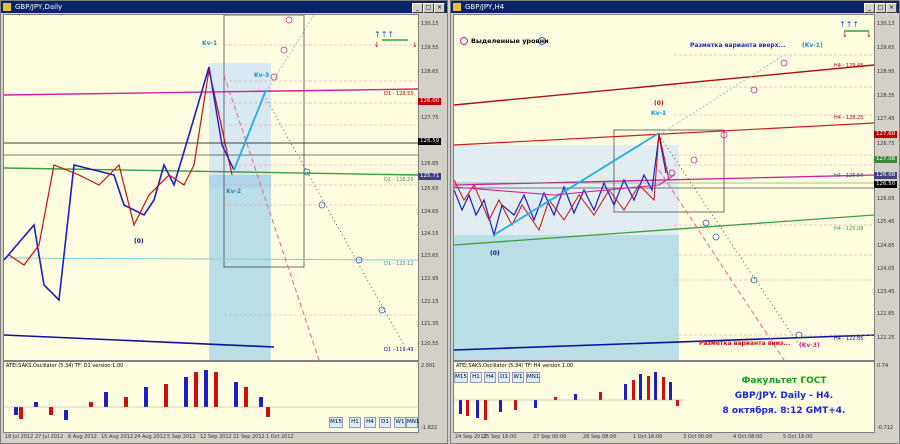 Image resolution: width=900 pixels, height=444 pixels. Describe the element at coordinates (7, 7) in the screenshot. I see `chart-app-icon` at that location.